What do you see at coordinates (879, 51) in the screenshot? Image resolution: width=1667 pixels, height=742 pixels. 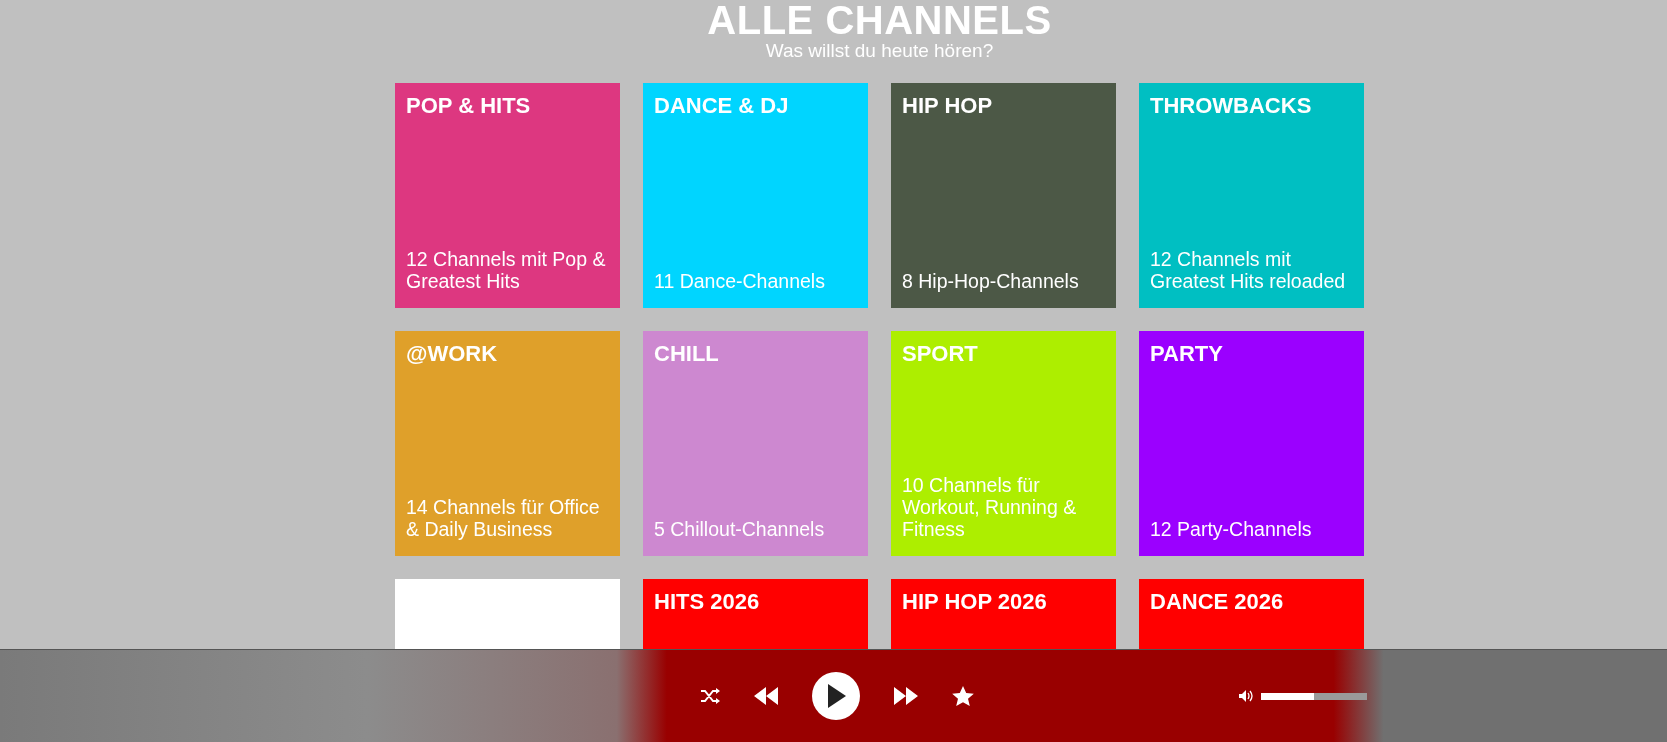 I see `page-subtitle: Was willst du heute hören?` at bounding box center [879, 51].